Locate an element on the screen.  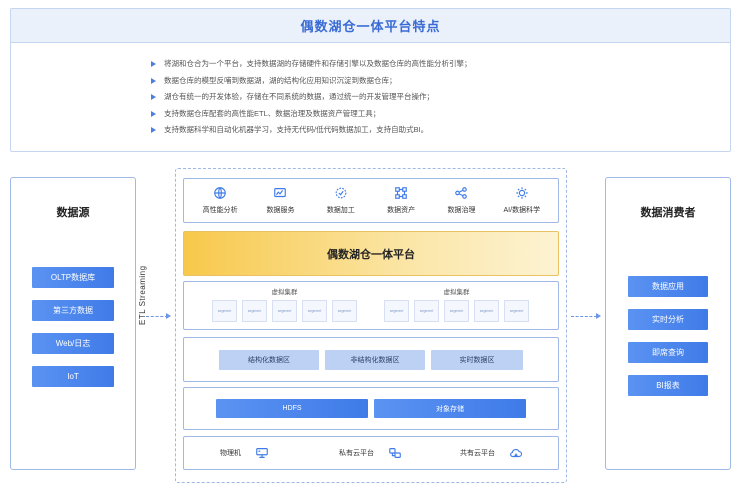
private-cloud-icon is located at coordinates (395, 453).